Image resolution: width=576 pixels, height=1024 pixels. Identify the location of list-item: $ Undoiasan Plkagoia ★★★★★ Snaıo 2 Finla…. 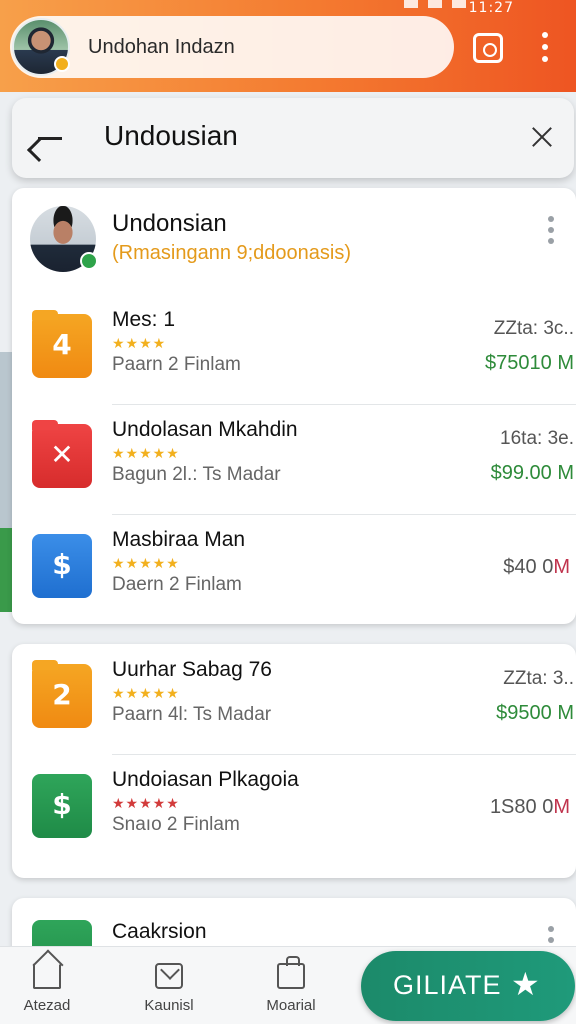
(294, 809).